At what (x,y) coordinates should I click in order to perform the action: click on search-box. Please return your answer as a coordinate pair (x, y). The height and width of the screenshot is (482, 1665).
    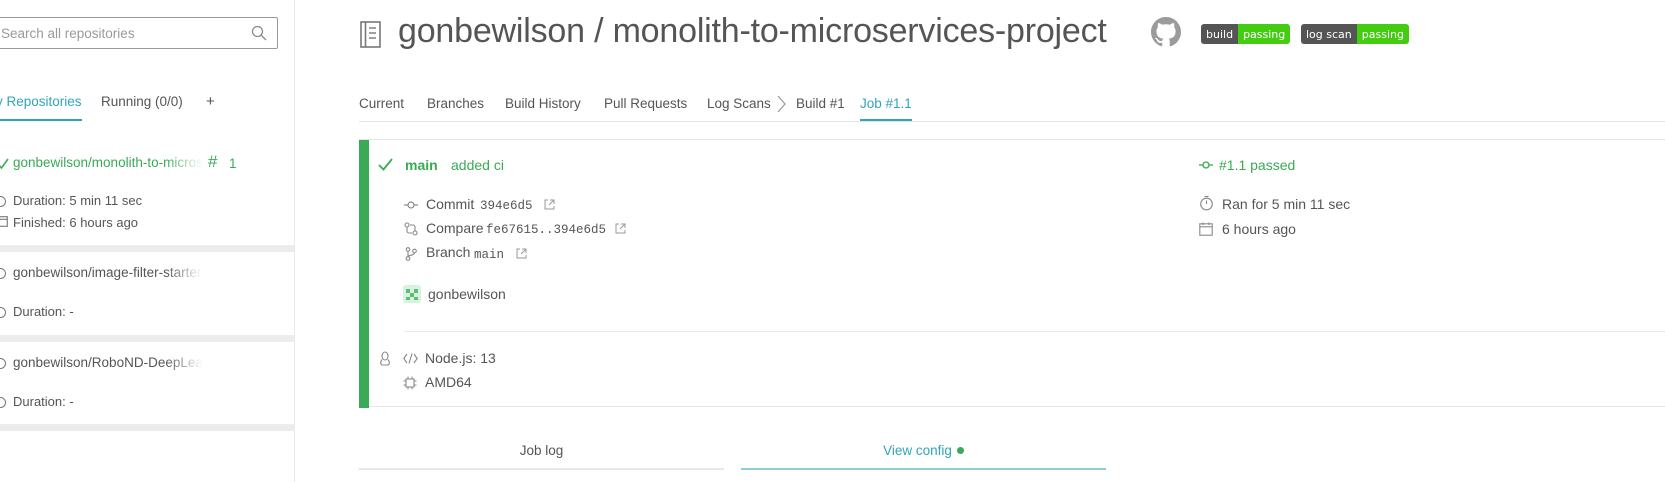
    Looking at the image, I should click on (139, 33).